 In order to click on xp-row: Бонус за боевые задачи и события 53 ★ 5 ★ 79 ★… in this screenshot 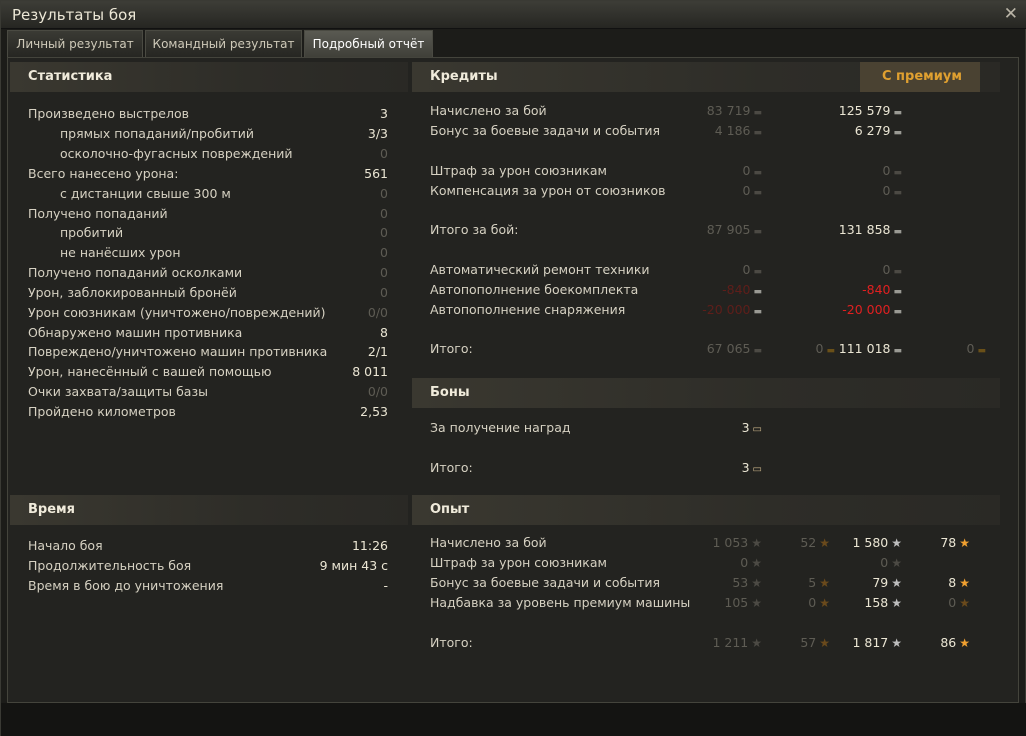, I will do `click(710, 583)`.